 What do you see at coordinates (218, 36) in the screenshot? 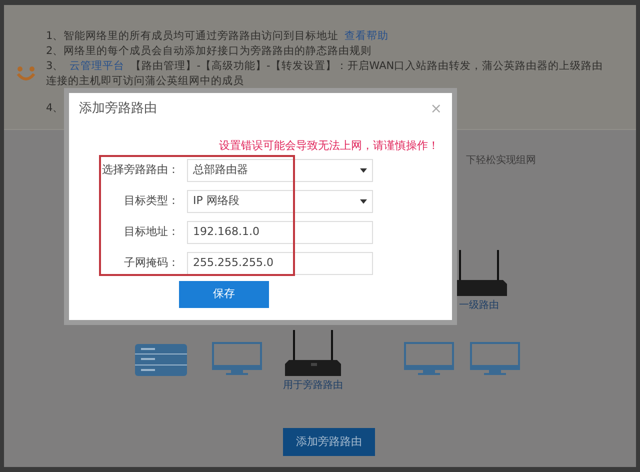
I see `notice-line: 1、智能网络里的所有成员均可通过旁路路由访问到目标地址 查看帮助` at bounding box center [218, 36].